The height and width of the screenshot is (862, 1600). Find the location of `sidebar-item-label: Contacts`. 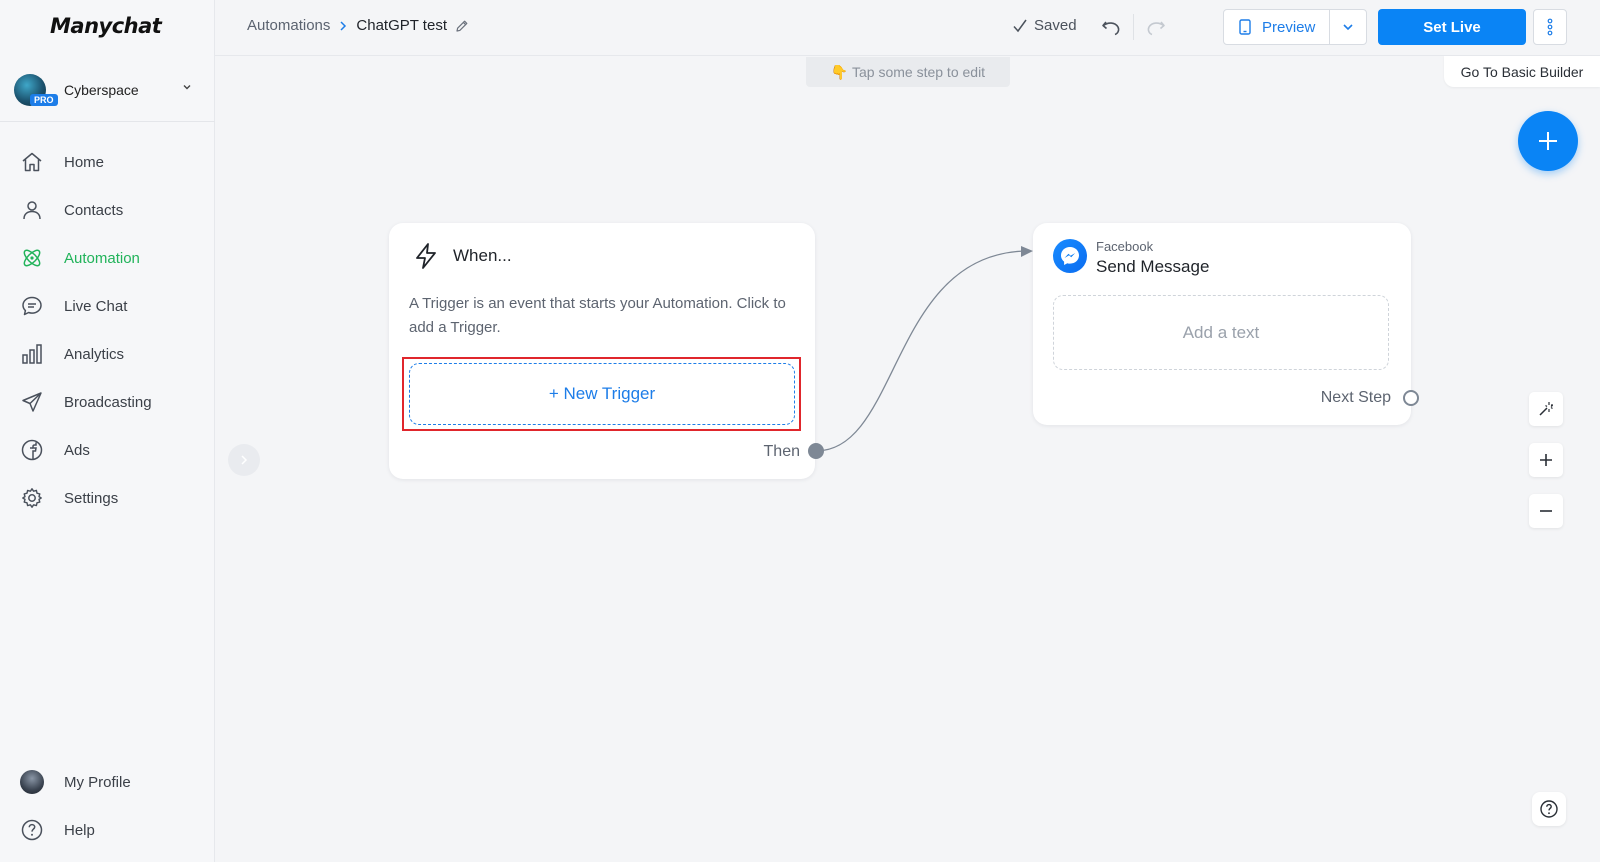

sidebar-item-label: Contacts is located at coordinates (94, 210).